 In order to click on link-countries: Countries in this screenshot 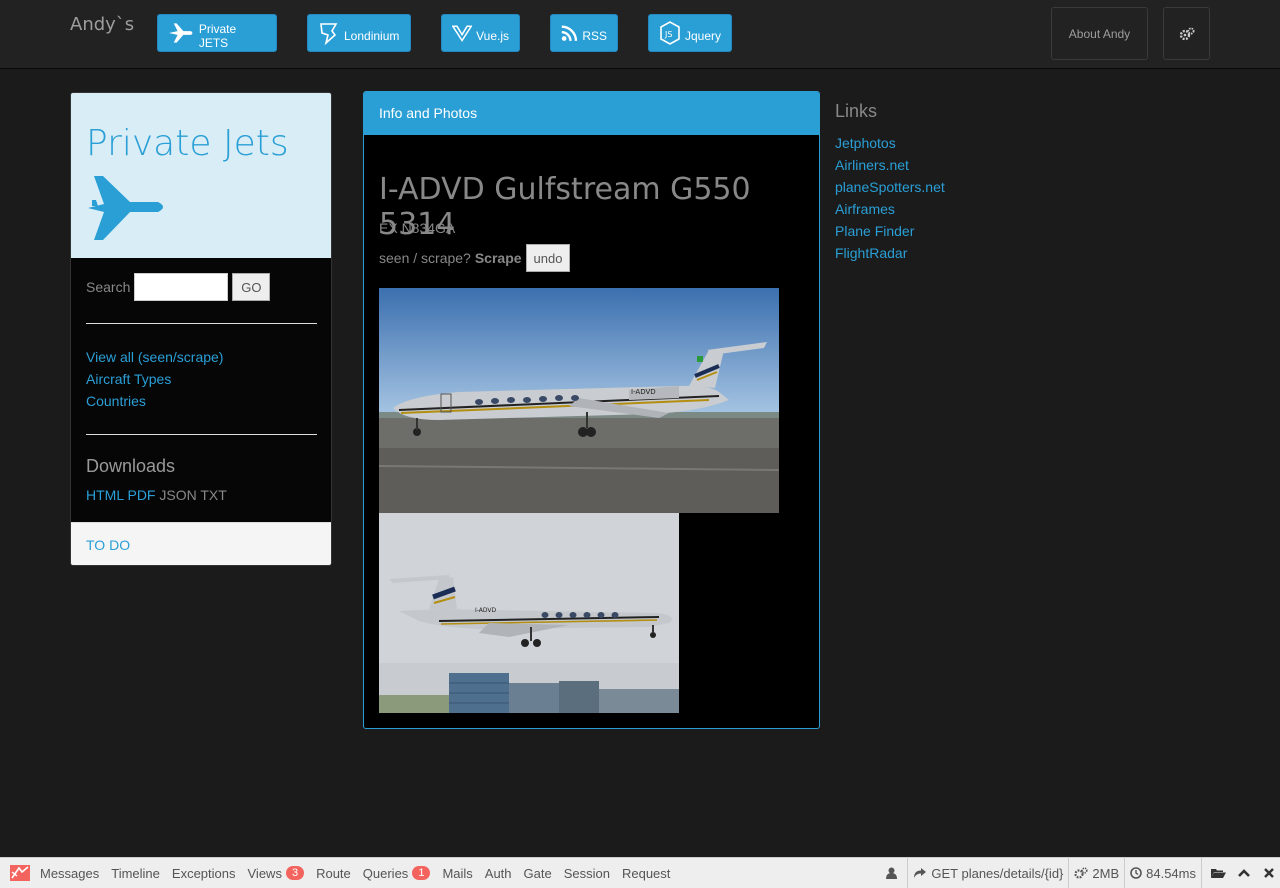, I will do `click(201, 401)`.